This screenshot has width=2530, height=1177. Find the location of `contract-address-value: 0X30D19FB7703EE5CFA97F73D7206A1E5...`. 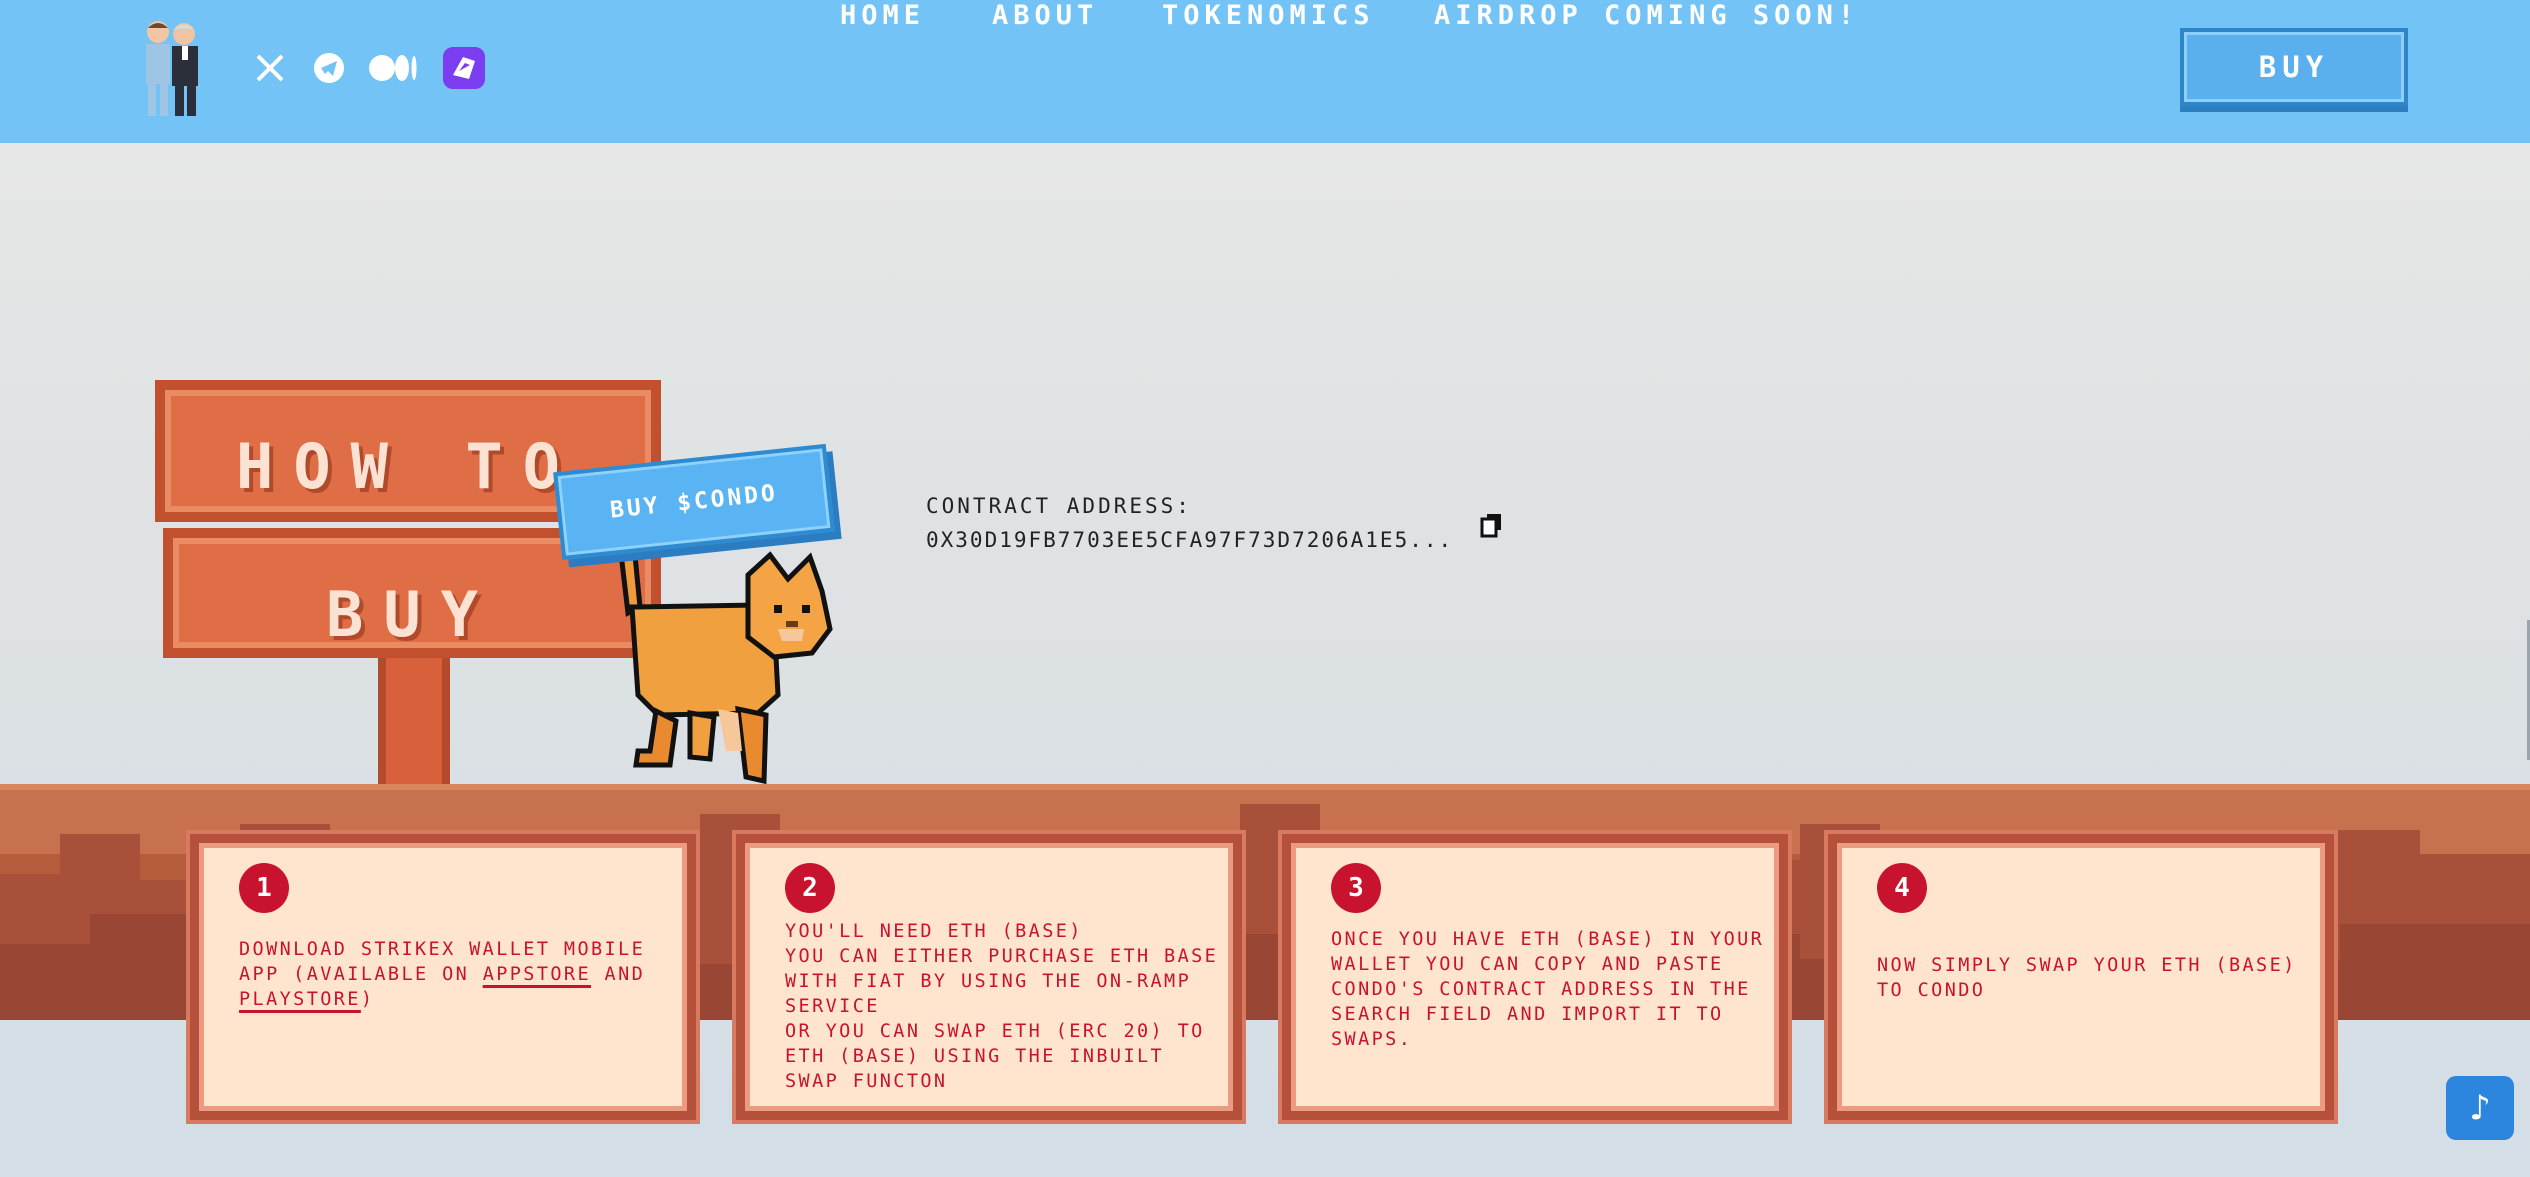

contract-address-value: 0X30D19FB7703EE5CFA97F73D7206A1E5... is located at coordinates (1190, 540).